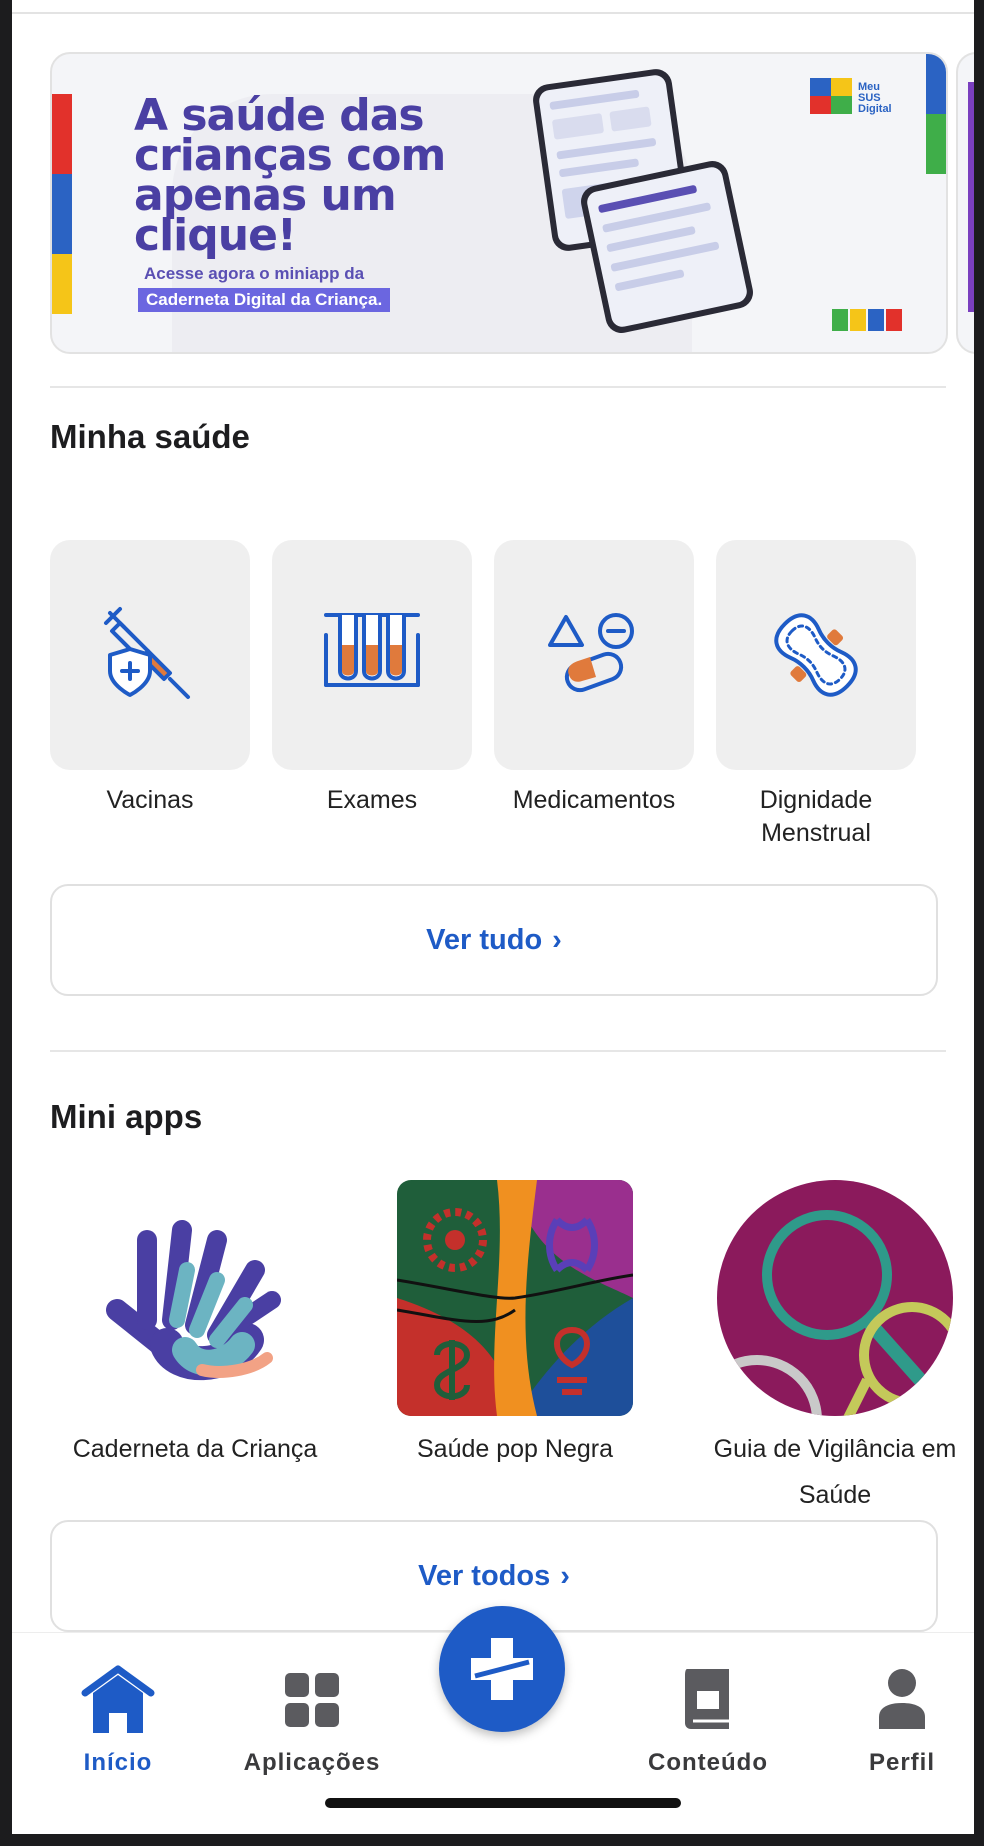 This screenshot has height=1846, width=984. What do you see at coordinates (875, 98) in the screenshot?
I see `sus-logo-text: Meu SUS Digital` at bounding box center [875, 98].